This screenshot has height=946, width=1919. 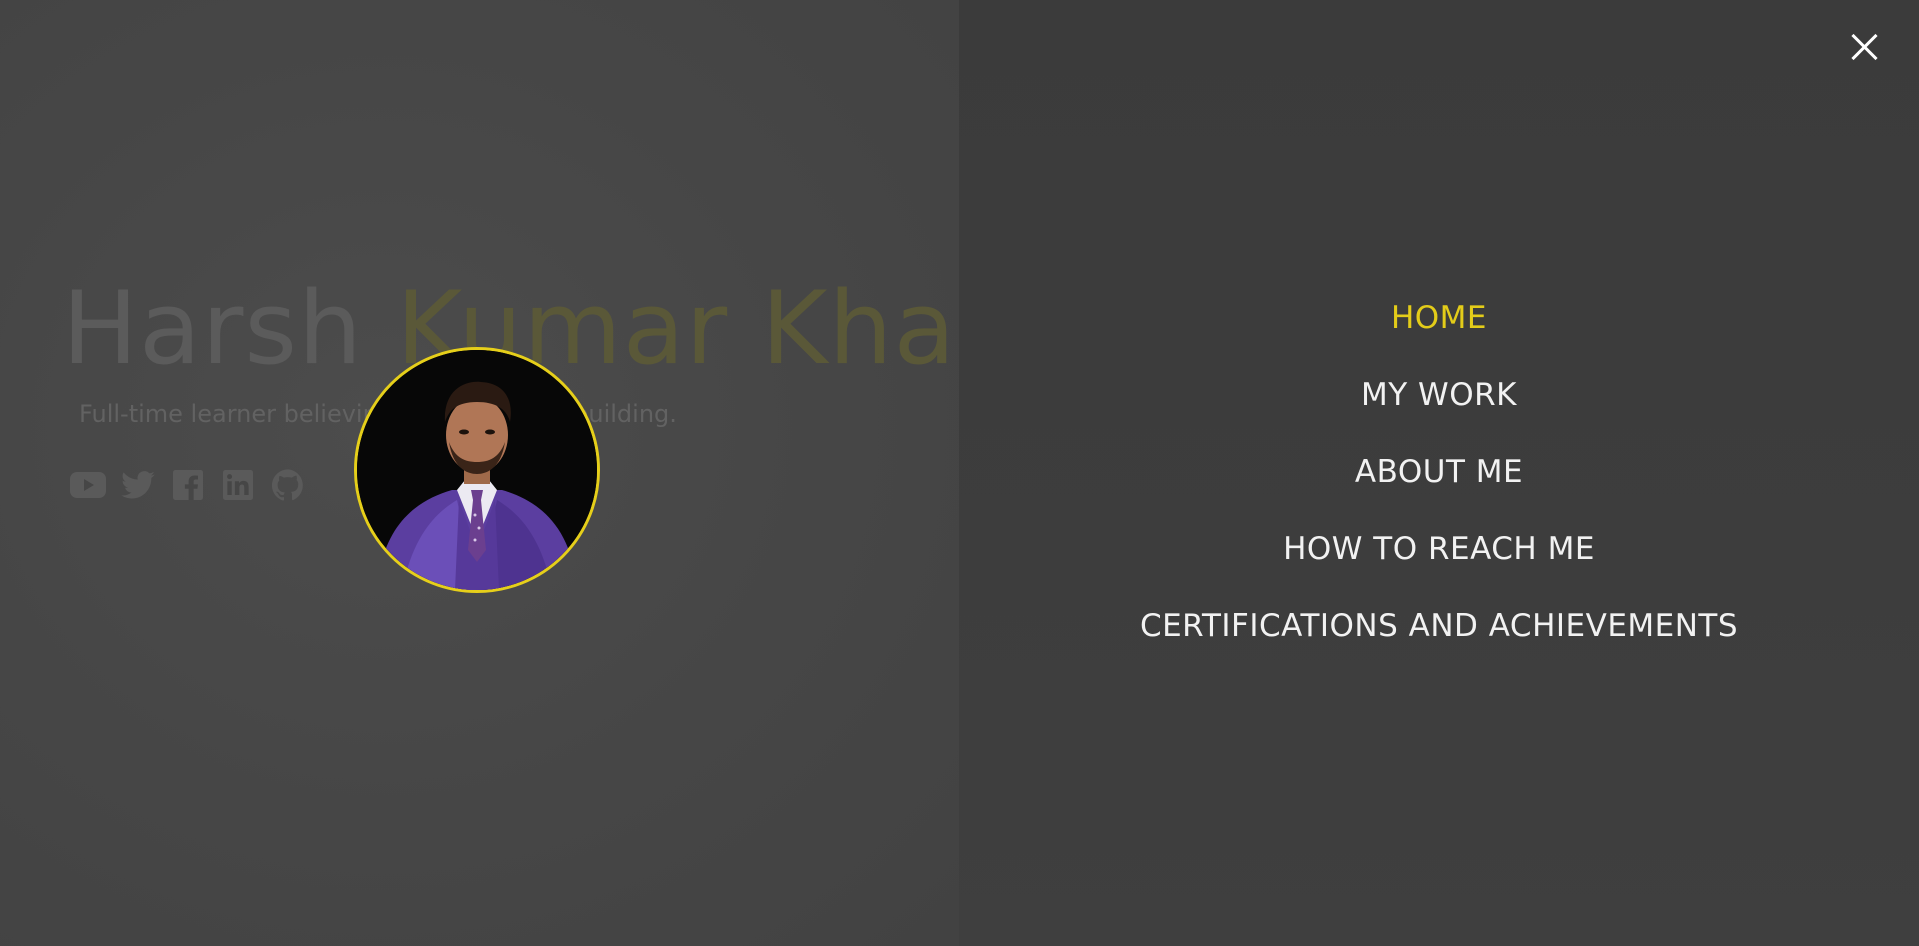 I want to click on nav-link-about-me: ABOUT ME, so click(x=1439, y=472).